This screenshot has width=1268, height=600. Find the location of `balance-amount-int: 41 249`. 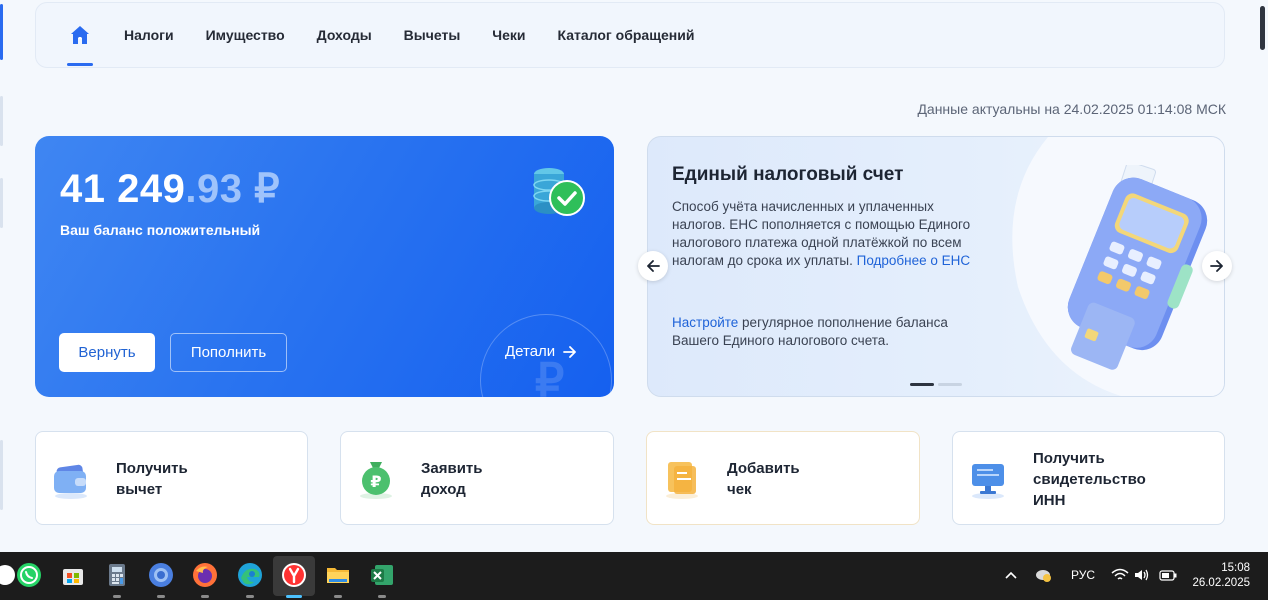

balance-amount-int: 41 249 is located at coordinates (123, 189).